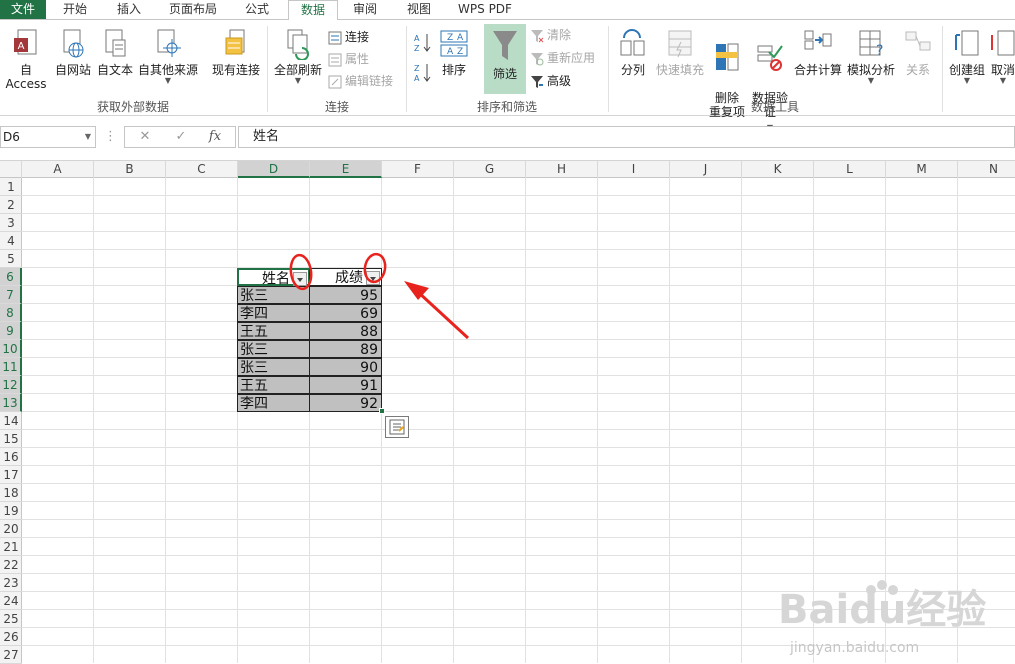 The height and width of the screenshot is (664, 1015). I want to click on select-all-corner, so click(11, 169).